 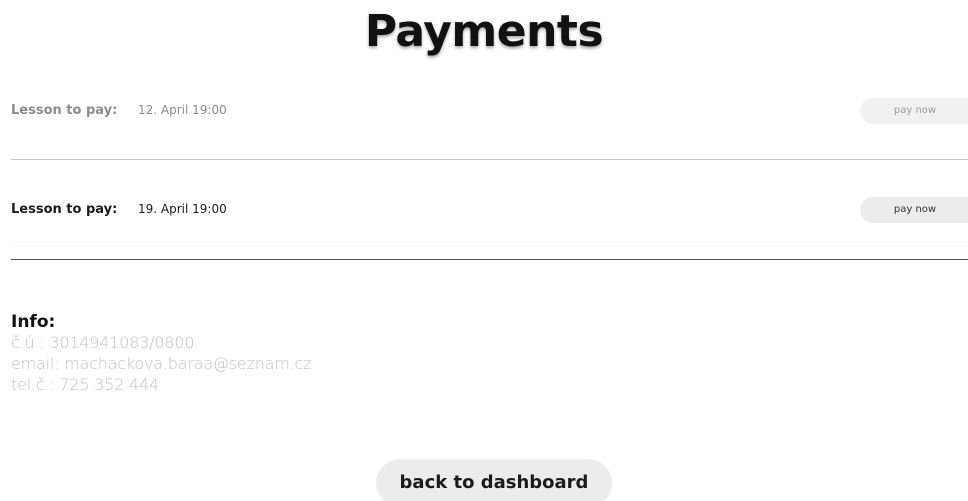 I want to click on lesson-datetime: 12. April 19:00, so click(x=182, y=110).